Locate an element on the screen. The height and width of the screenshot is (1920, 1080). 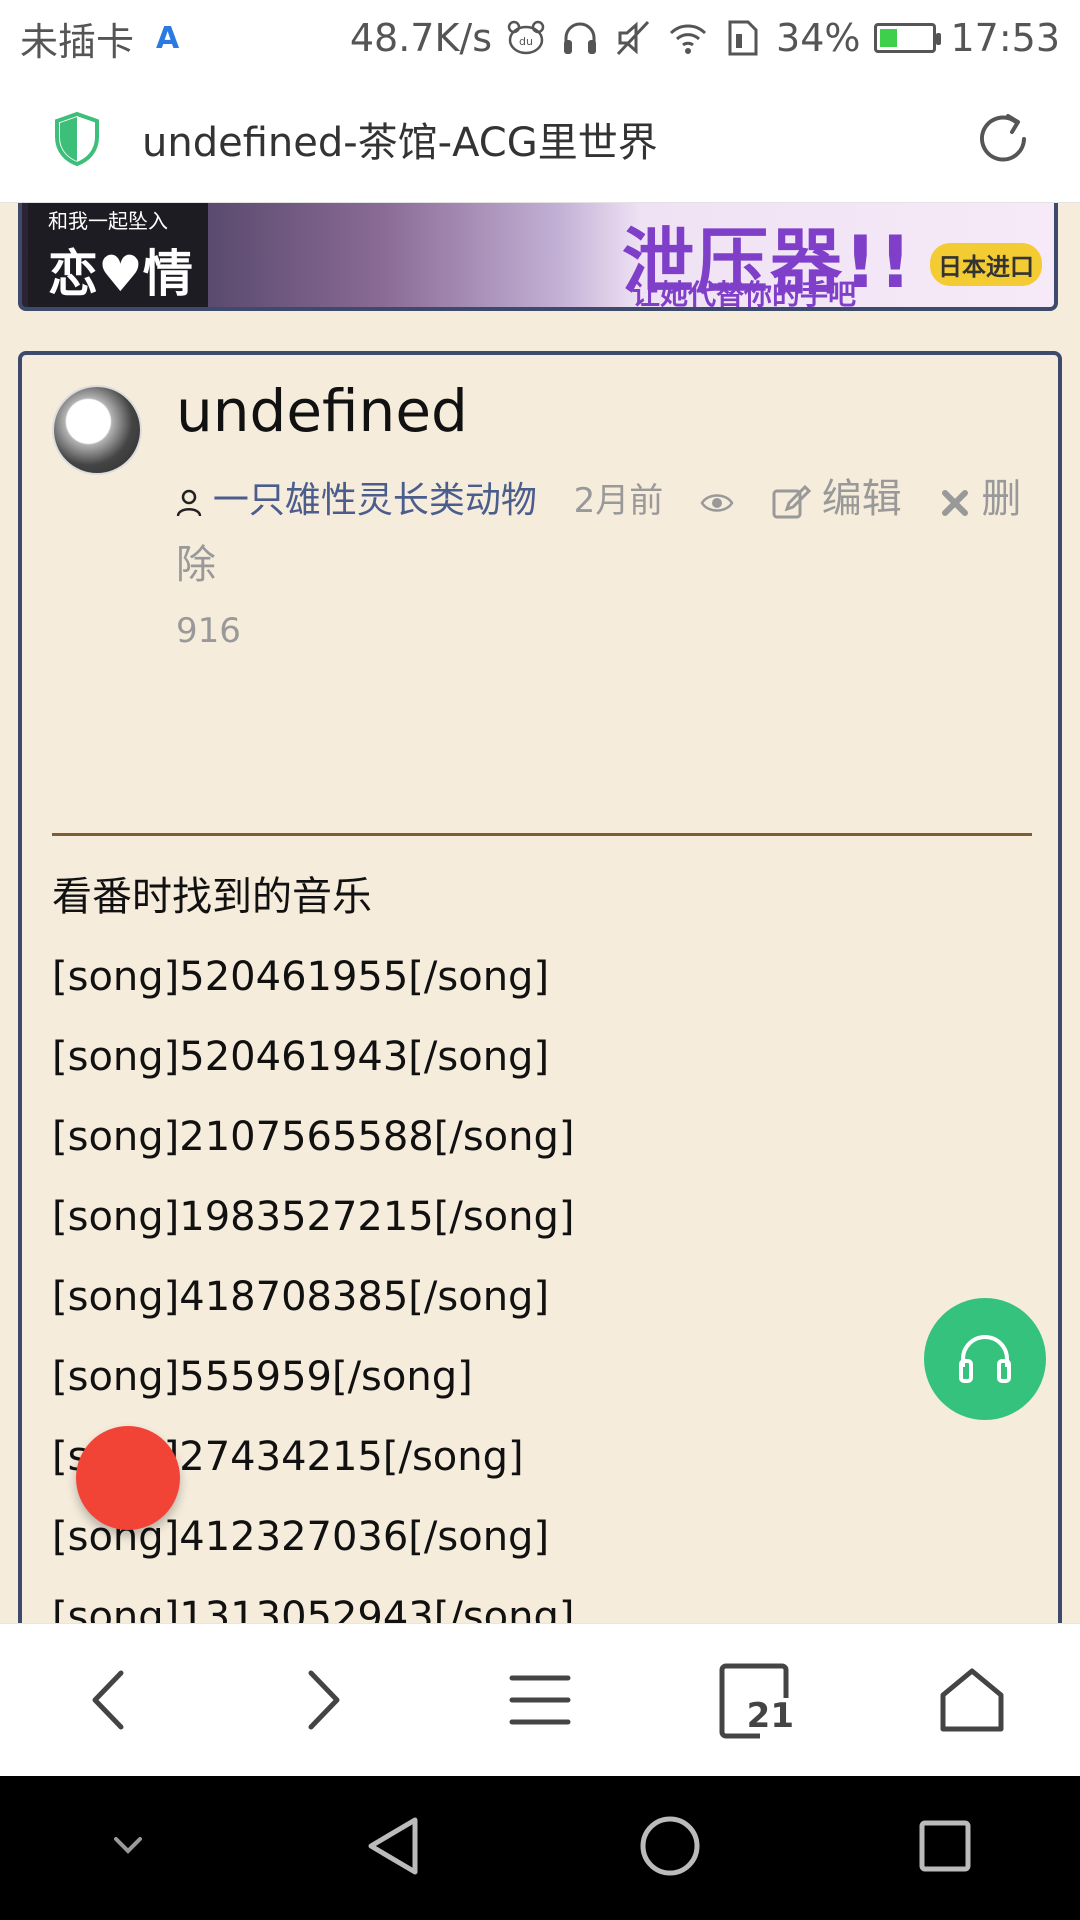
banner-tag: 和我一起坠入 恋♥情 is located at coordinates (118, 255).